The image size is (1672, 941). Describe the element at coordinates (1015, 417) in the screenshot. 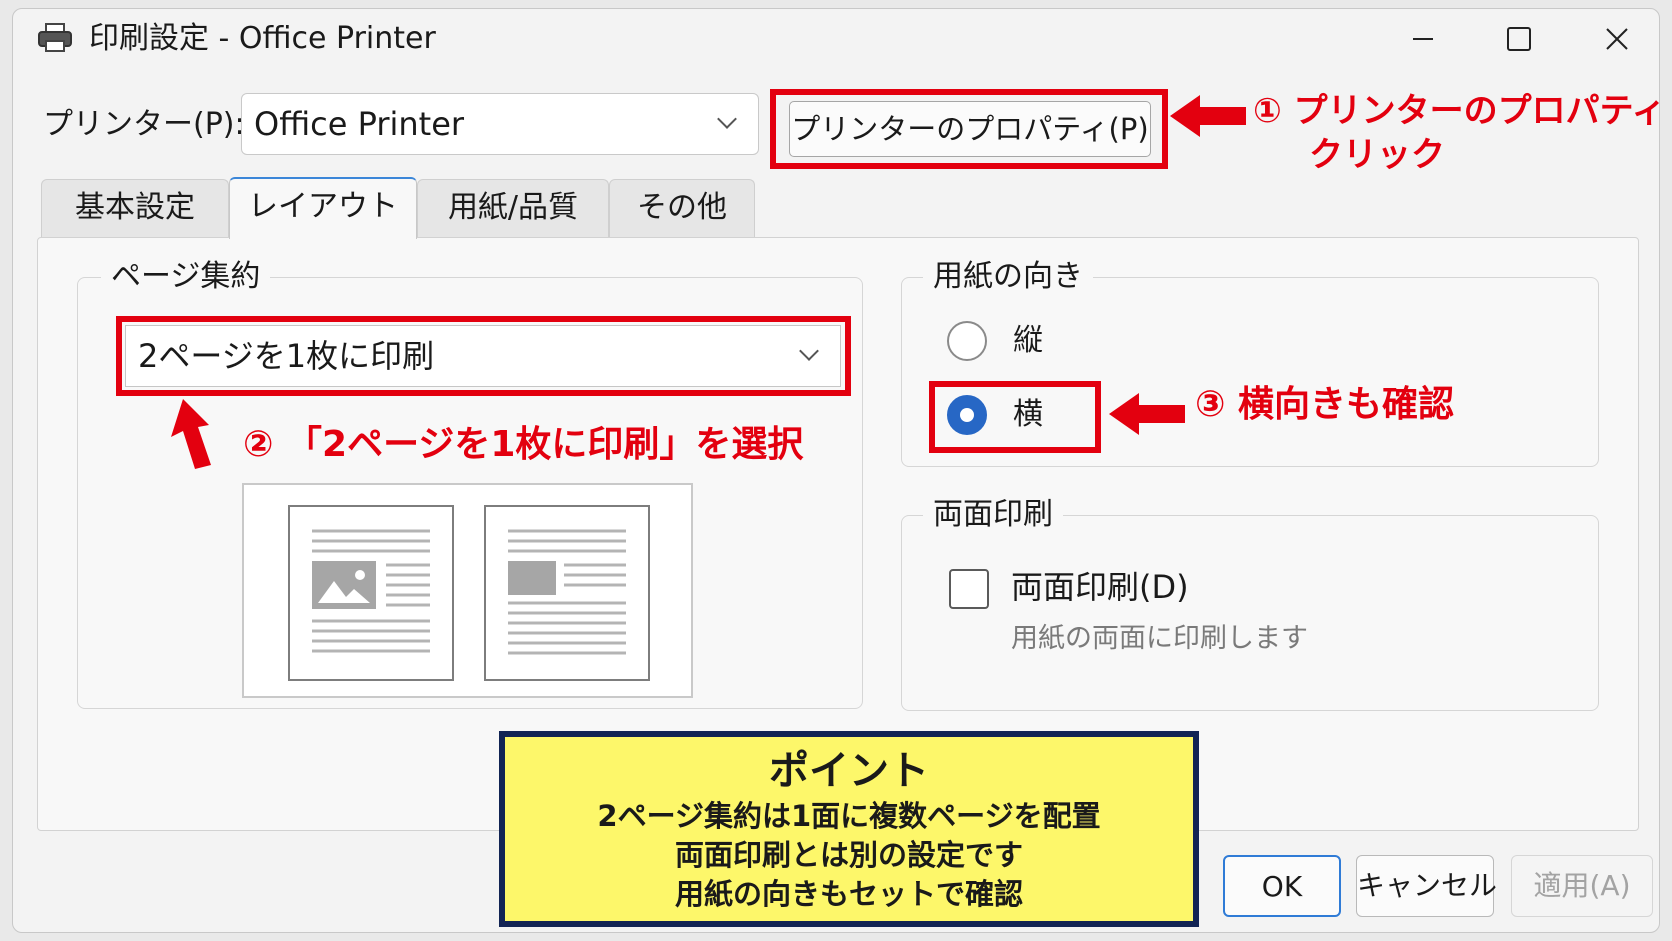

I see `landscape-highlight-box` at that location.